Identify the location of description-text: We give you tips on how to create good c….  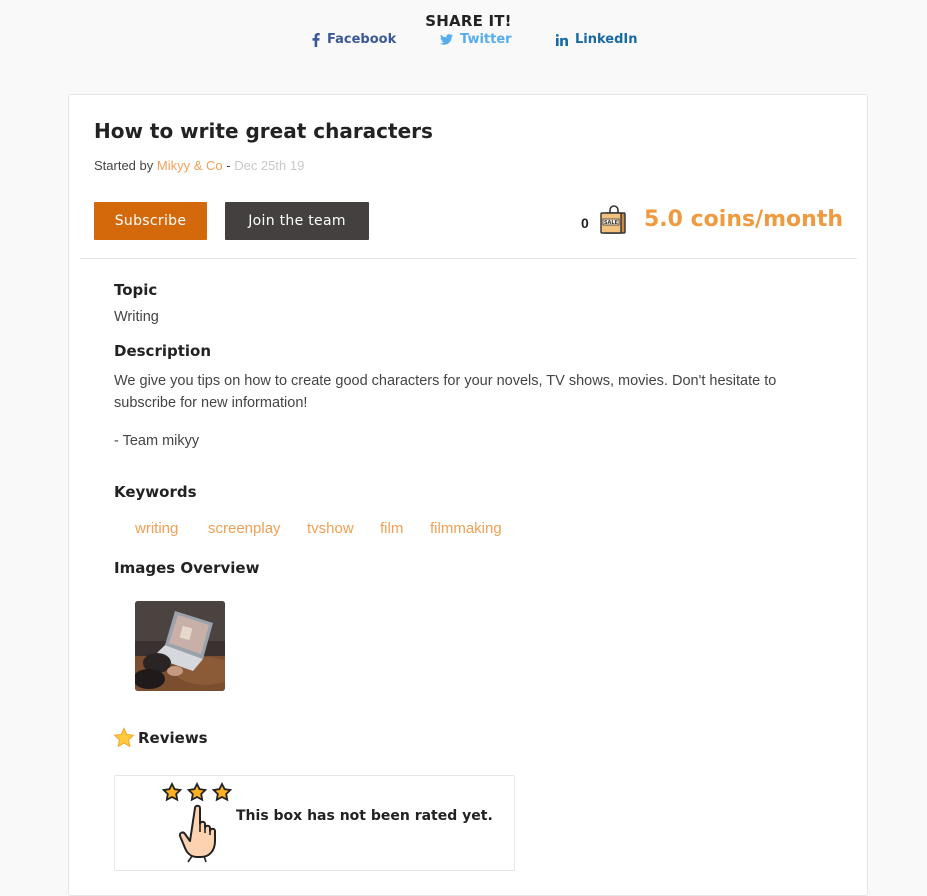
(445, 392).